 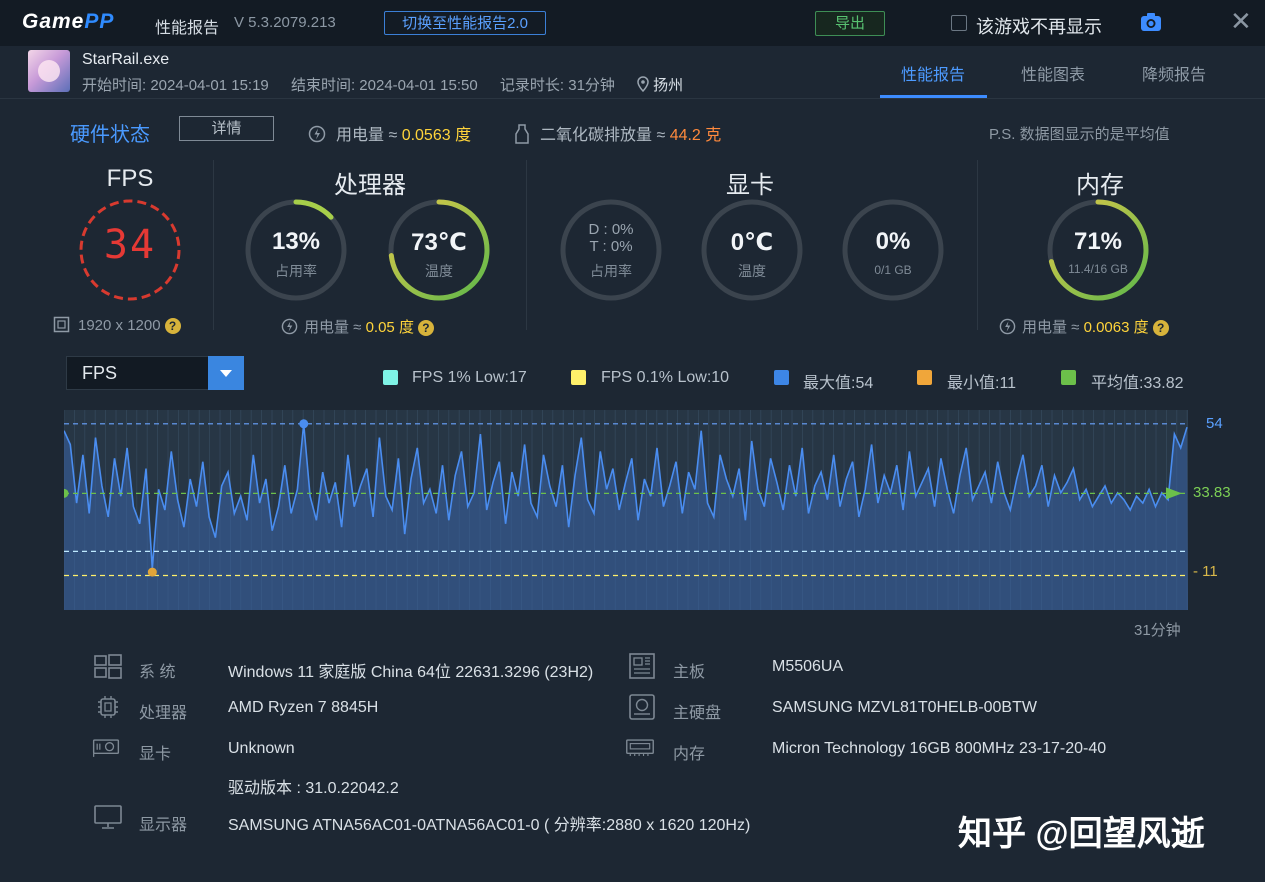 What do you see at coordinates (578, 377) in the screenshot?
I see `legend-swatch-01pct-low` at bounding box center [578, 377].